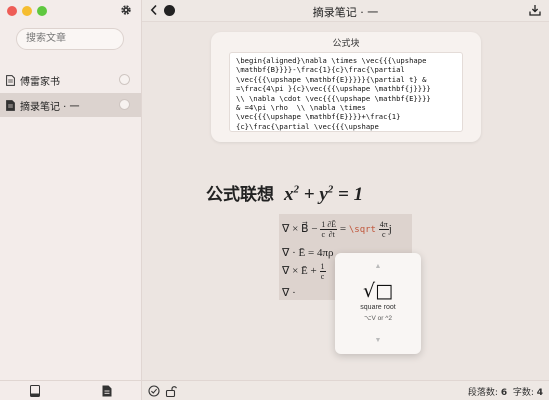  I want to click on suggestion-shortcut: ⌥V or ^2, so click(378, 318).